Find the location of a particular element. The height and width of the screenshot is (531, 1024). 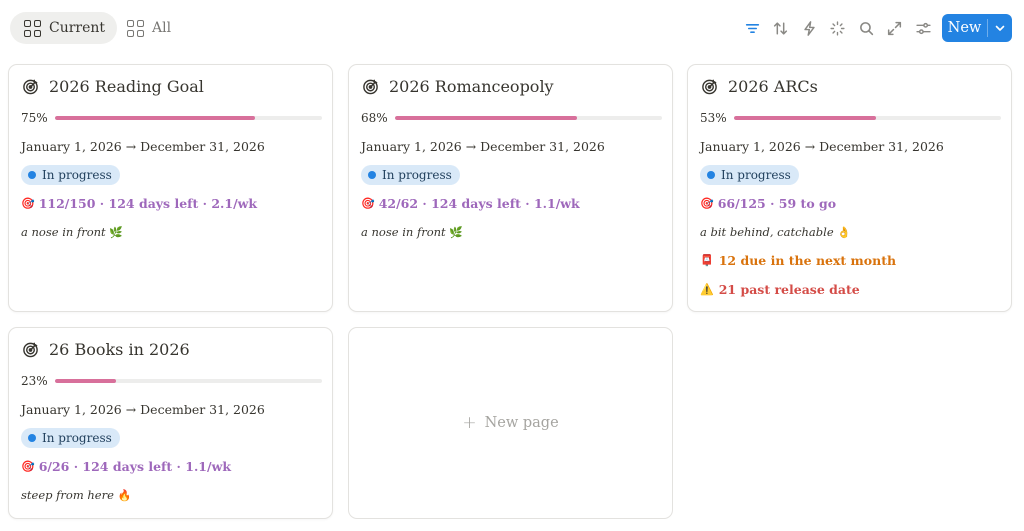

stats-line: 🎯 66/125 · 59 to go is located at coordinates (768, 203).